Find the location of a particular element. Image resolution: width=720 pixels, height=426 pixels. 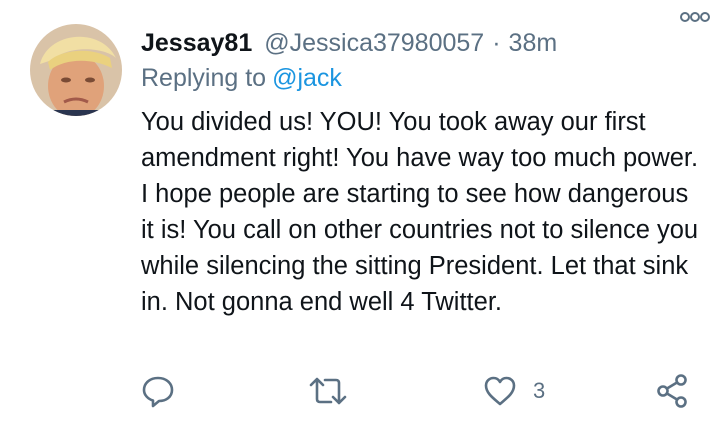

retweet-button is located at coordinates (328, 391).